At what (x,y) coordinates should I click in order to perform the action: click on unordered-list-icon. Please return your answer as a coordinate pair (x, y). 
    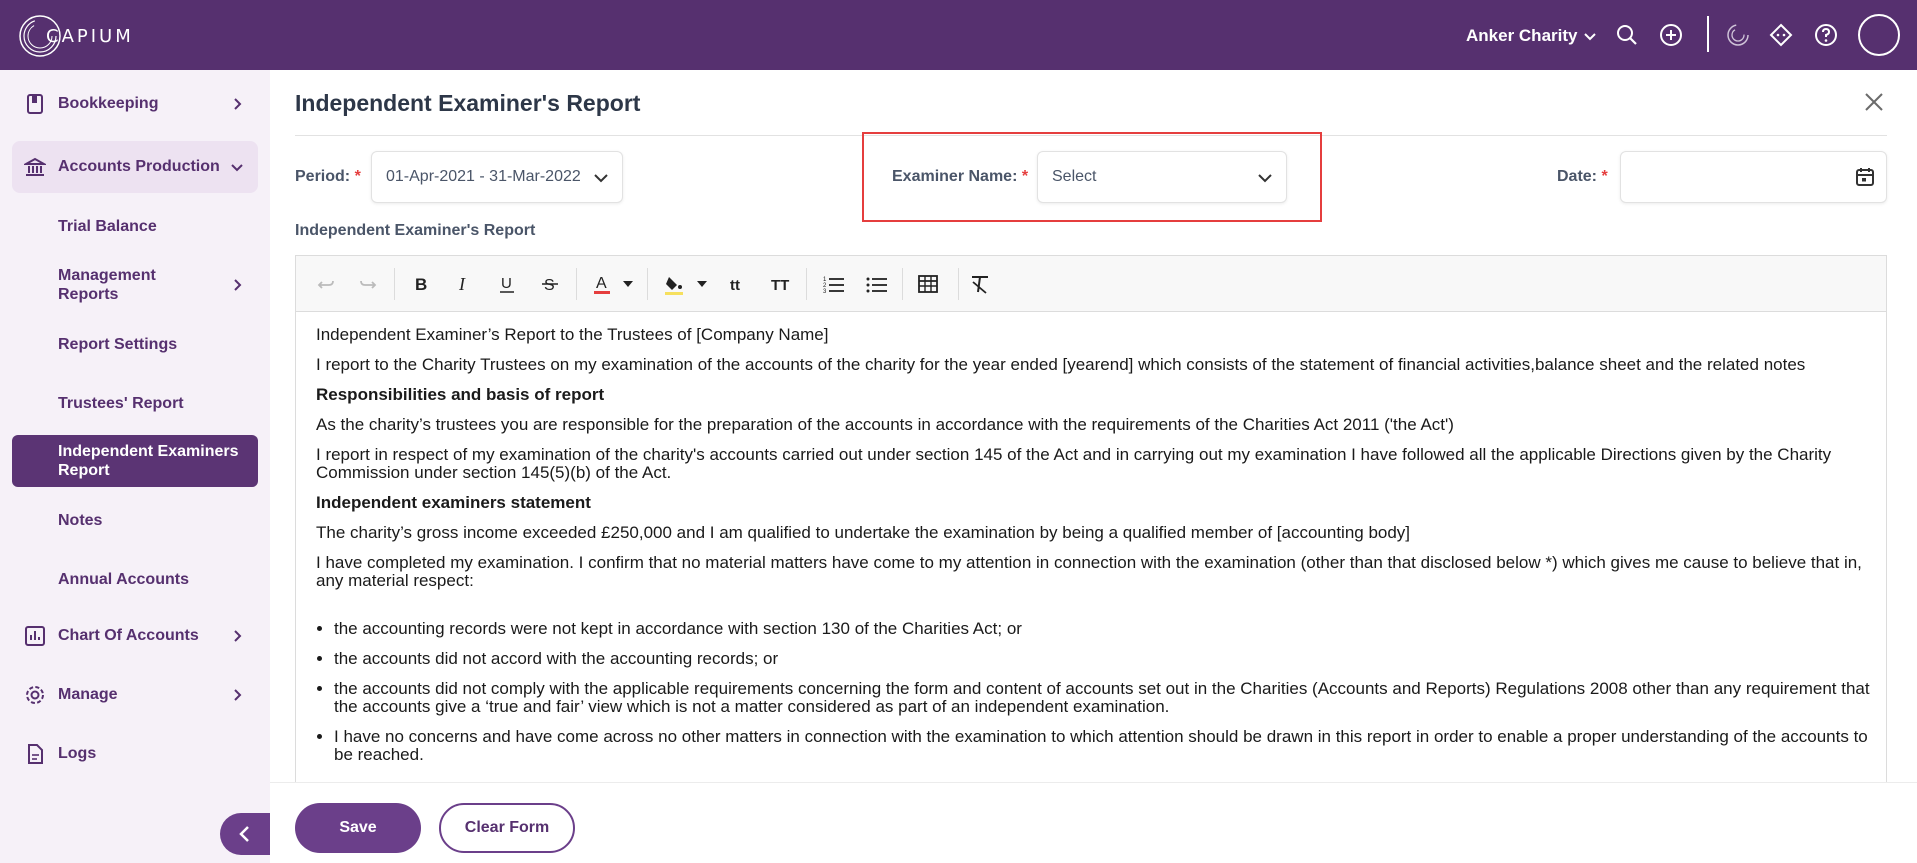
    Looking at the image, I should click on (877, 284).